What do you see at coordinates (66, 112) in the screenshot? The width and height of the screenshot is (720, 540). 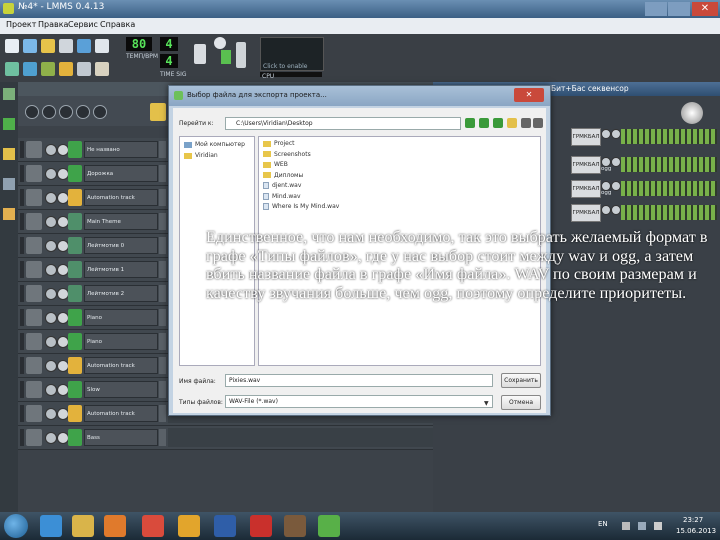 I see `add-bb-track-button` at bounding box center [66, 112].